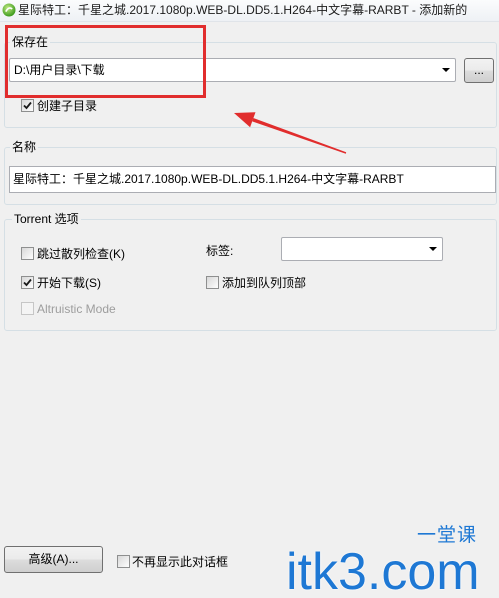 The width and height of the screenshot is (499, 598). Describe the element at coordinates (212, 282) in the screenshot. I see `add-to-top-checkbox` at that location.